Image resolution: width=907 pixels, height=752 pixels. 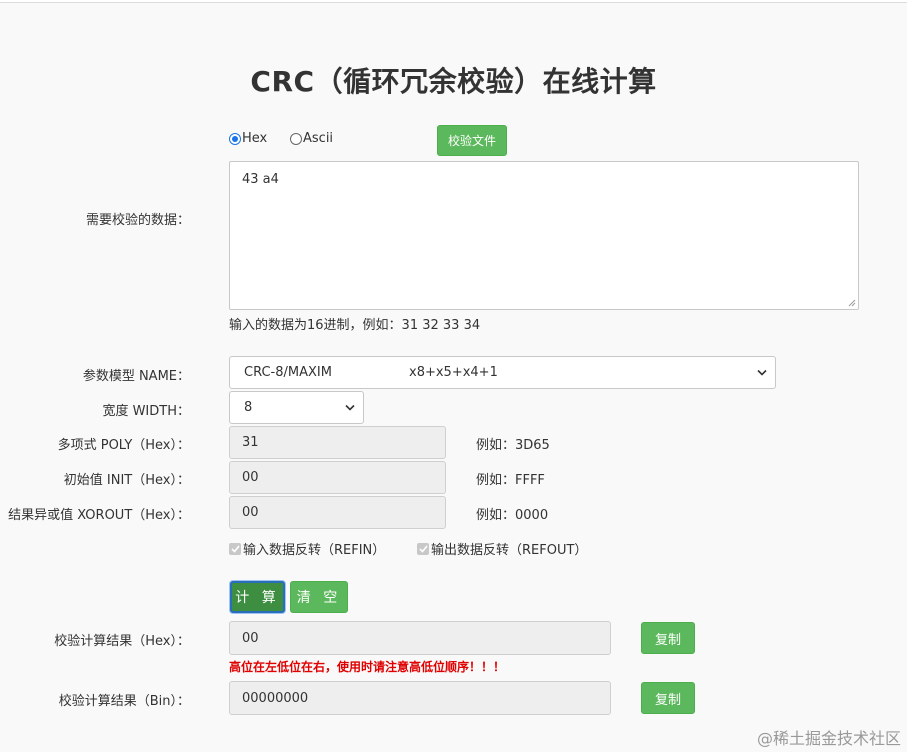 I want to click on refin-label: 输入数据反转（REFIN）, so click(x=314, y=550).